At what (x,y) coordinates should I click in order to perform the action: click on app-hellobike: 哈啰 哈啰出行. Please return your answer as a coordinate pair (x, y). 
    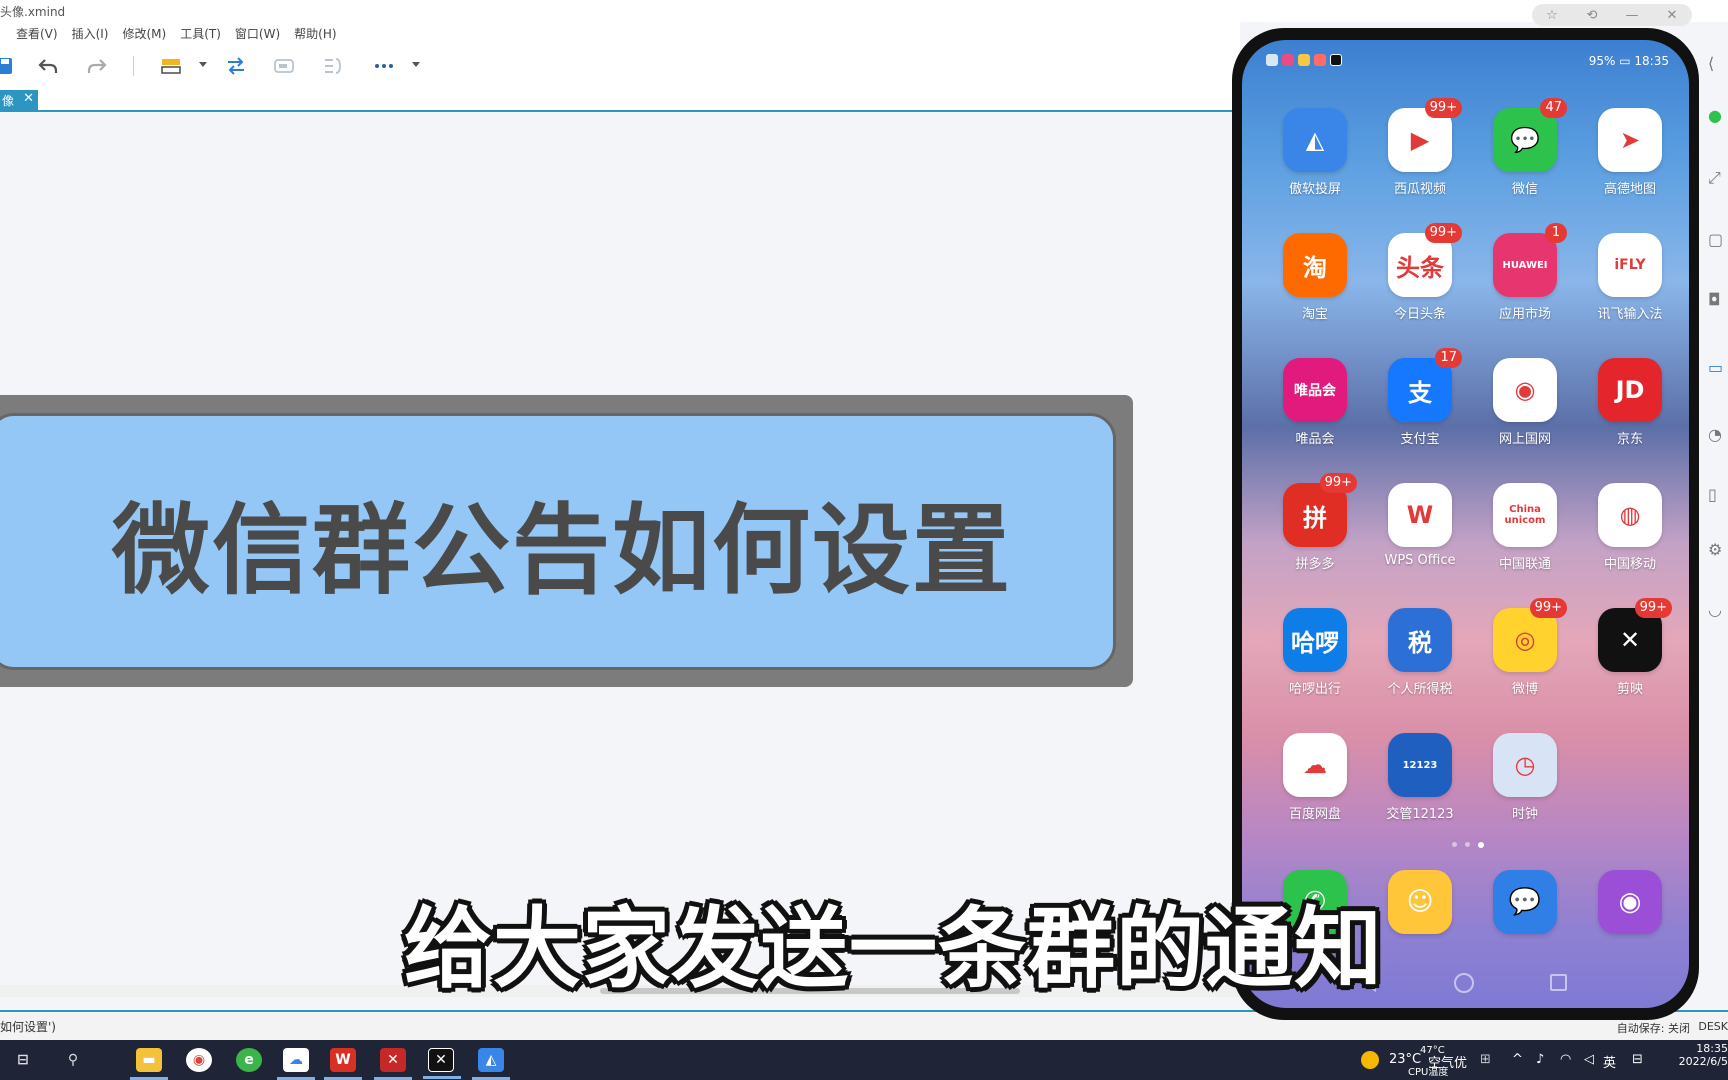
    Looking at the image, I should click on (1315, 652).